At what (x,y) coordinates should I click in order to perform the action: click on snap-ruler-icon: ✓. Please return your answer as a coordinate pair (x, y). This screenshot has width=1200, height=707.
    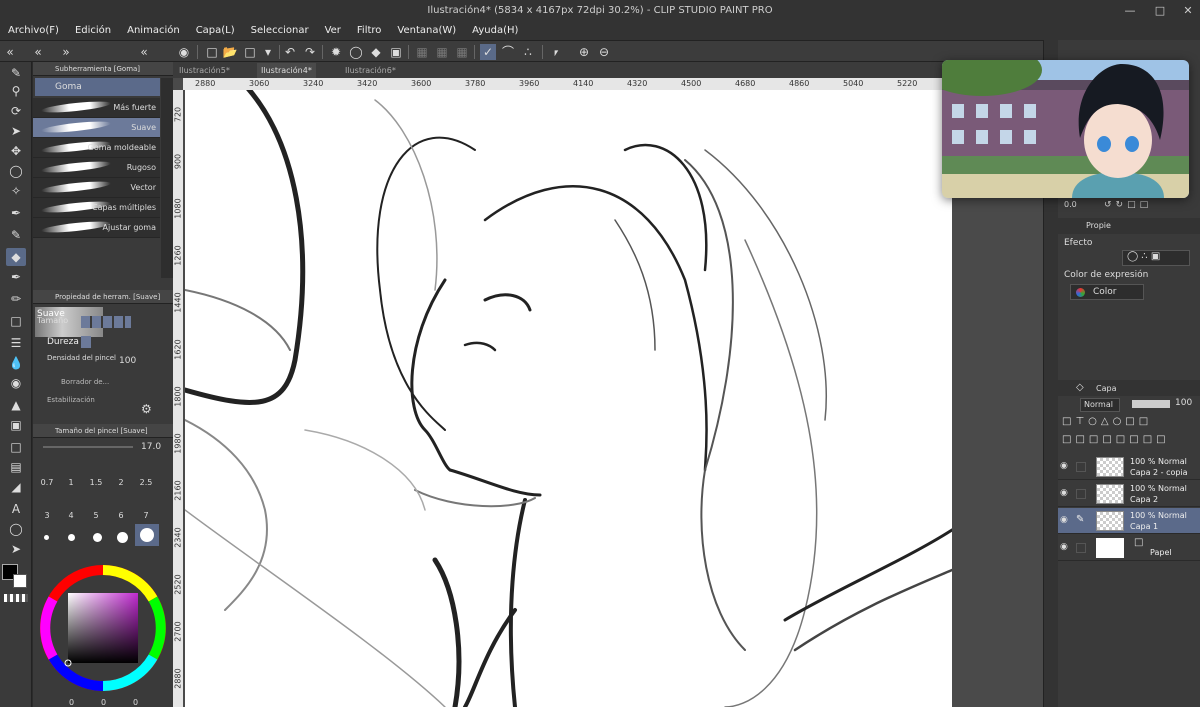
    Looking at the image, I should click on (488, 52).